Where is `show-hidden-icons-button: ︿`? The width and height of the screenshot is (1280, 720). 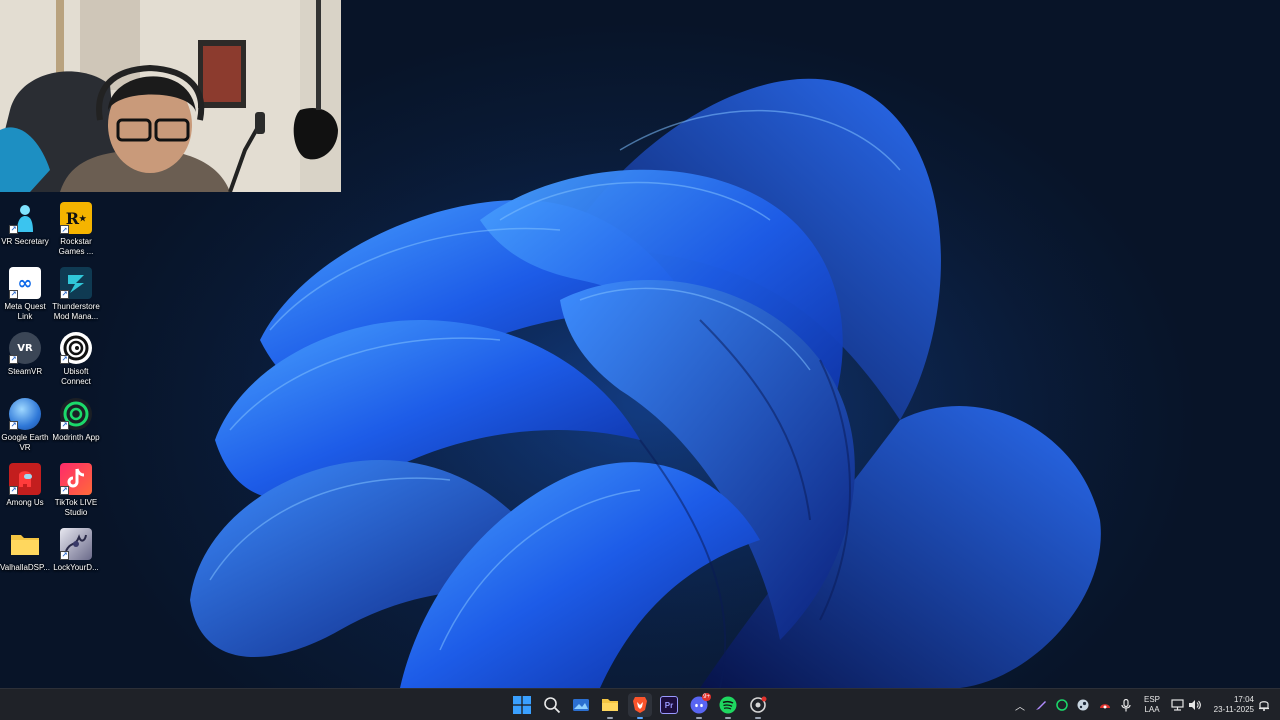
show-hidden-icons-button: ︿ is located at coordinates (1020, 705).